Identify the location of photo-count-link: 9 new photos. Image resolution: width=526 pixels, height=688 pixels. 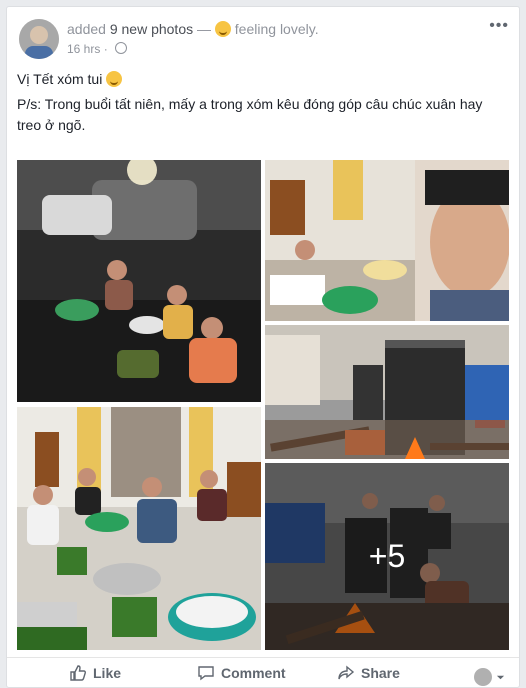
(151, 29).